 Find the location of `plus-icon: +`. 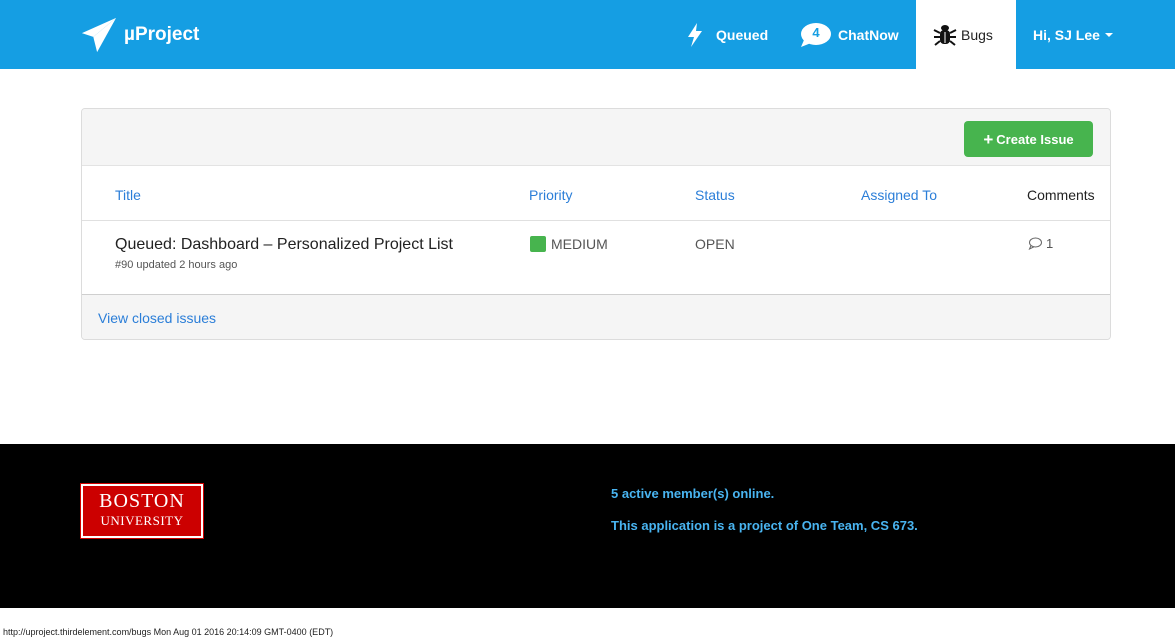

plus-icon: + is located at coordinates (988, 139).